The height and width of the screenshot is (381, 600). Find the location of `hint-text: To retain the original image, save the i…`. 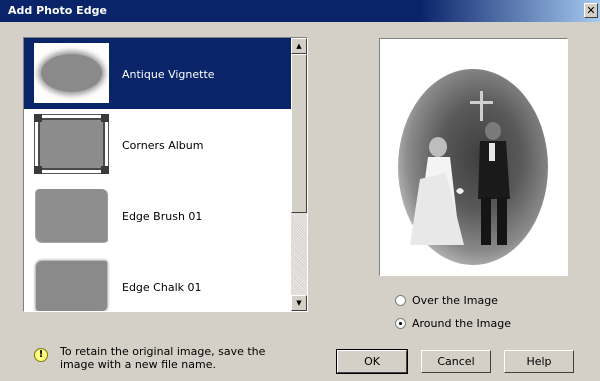

hint-text: To retain the original image, save the i… is located at coordinates (180, 358).